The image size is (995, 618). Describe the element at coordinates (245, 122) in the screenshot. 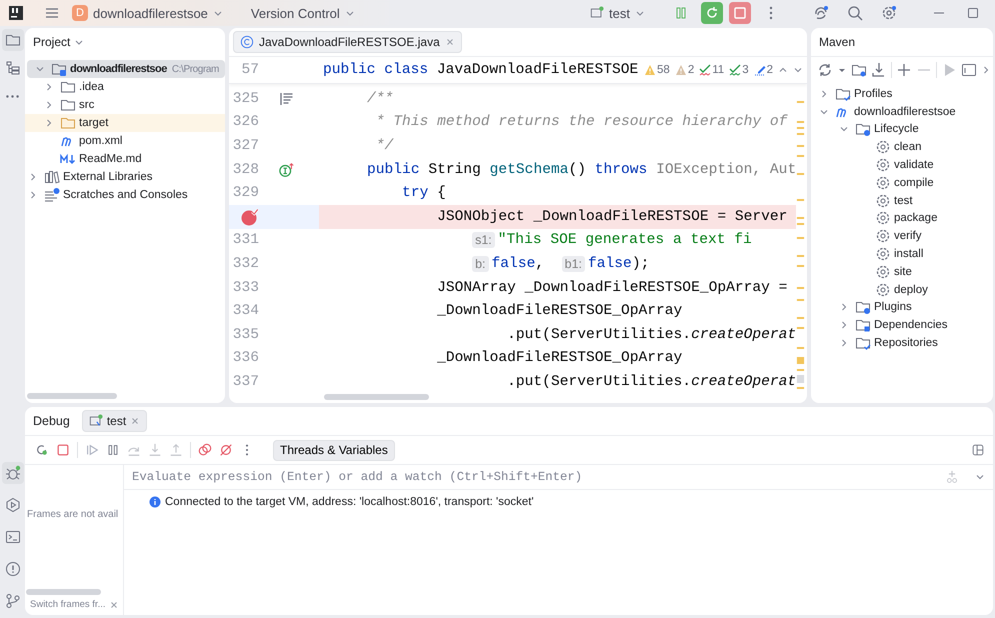

I see `line-number: 326` at that location.